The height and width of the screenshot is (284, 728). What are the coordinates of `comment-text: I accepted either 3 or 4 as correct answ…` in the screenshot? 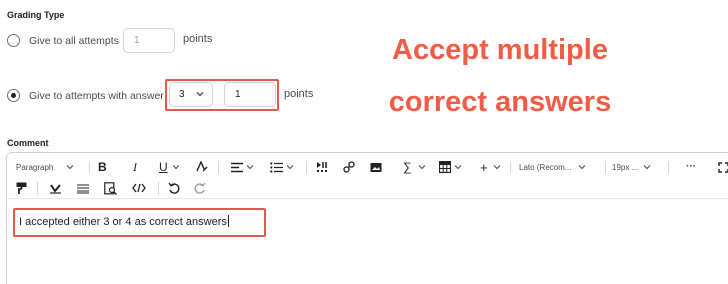 It's located at (124, 221).